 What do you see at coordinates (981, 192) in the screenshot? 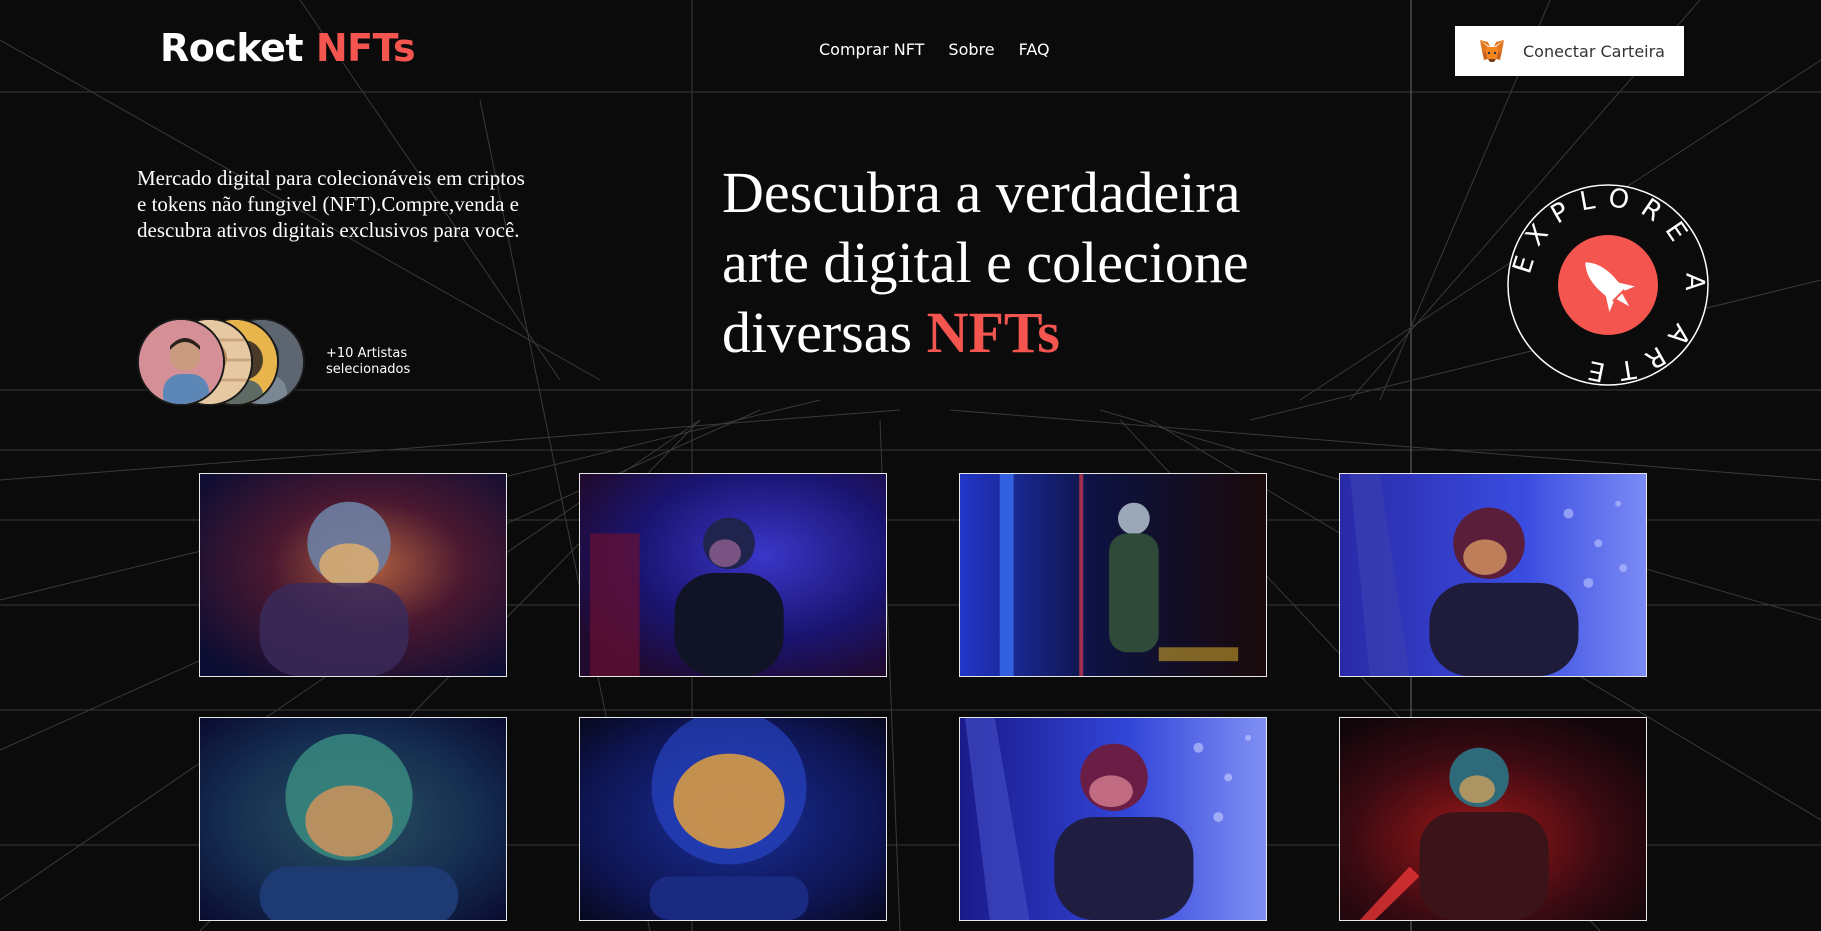
I see `headline-line-1: Descubra a verdadeira` at bounding box center [981, 192].